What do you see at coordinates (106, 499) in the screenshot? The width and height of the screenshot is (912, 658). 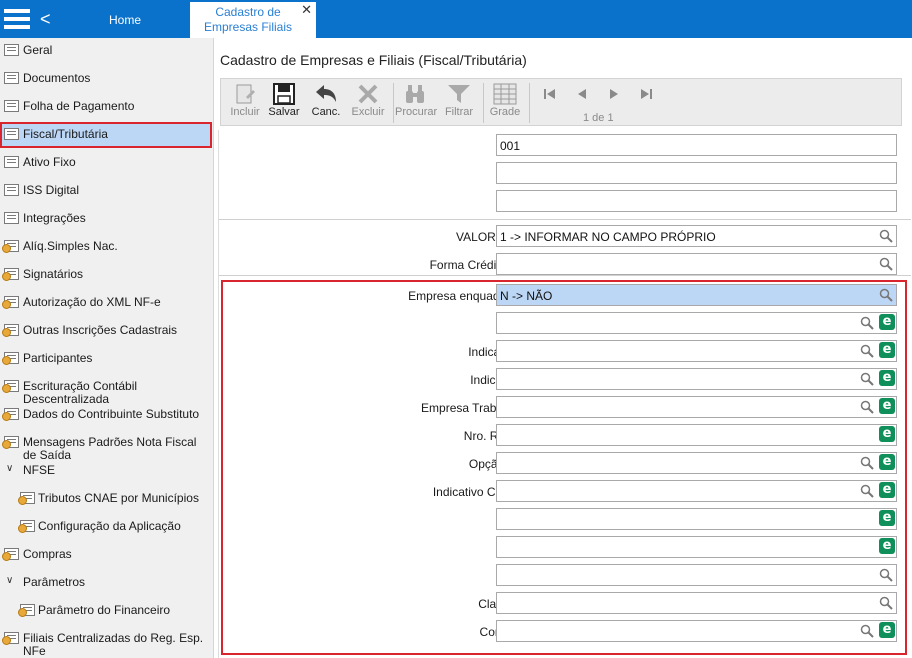 I see `sidebar-item: Tributos CNAE por Municípios` at bounding box center [106, 499].